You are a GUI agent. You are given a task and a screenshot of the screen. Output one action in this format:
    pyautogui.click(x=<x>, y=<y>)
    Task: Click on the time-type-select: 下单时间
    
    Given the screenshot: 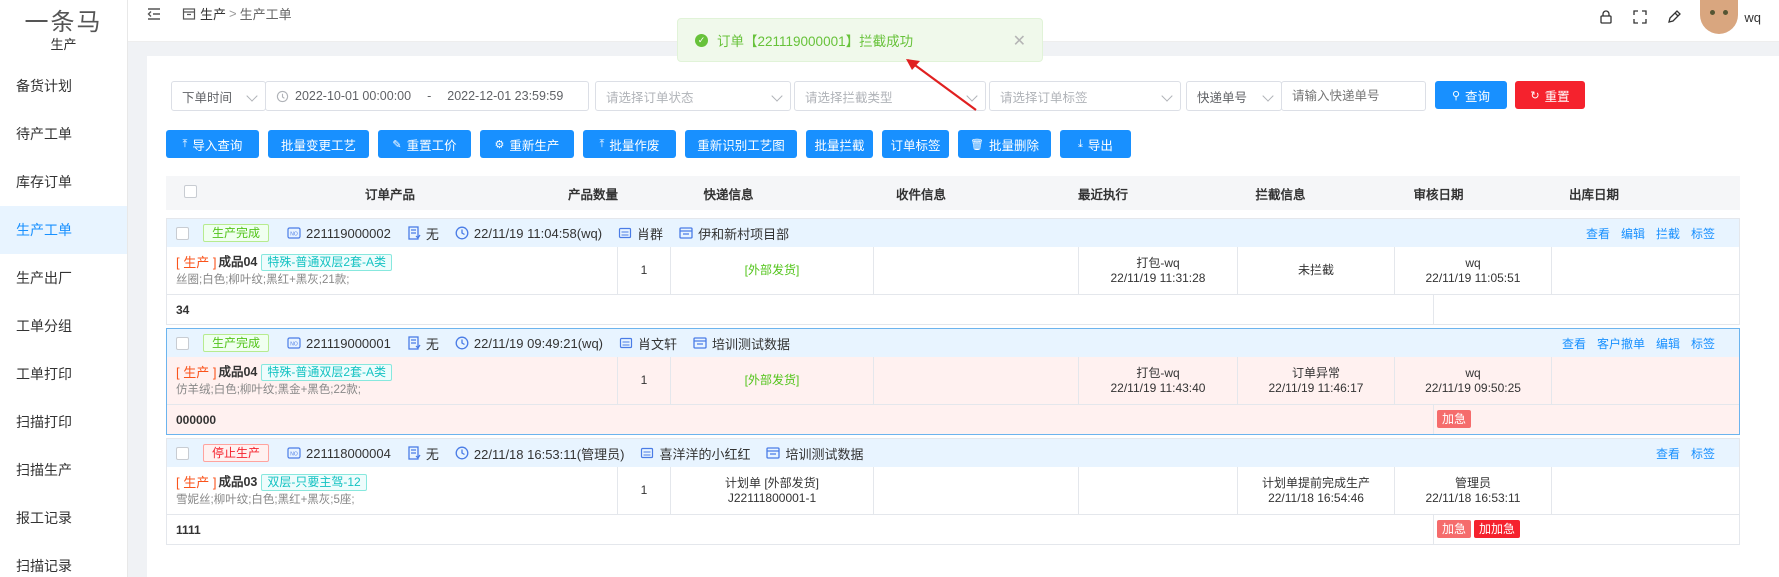 What is the action you would take?
    pyautogui.click(x=218, y=96)
    